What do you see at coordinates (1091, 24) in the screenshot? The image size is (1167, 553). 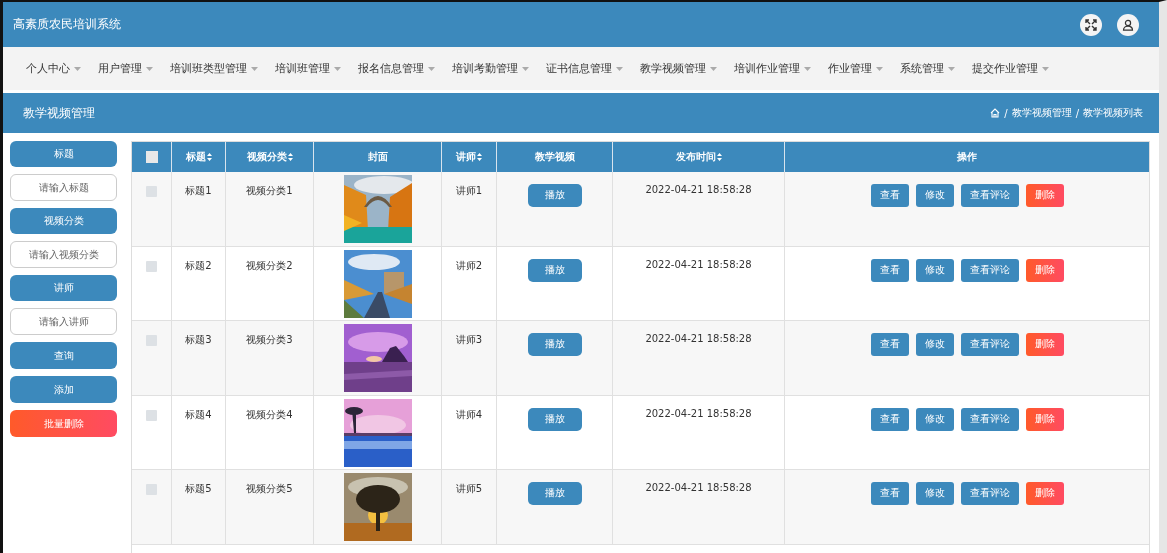 I see `fullscreen-icon` at bounding box center [1091, 24].